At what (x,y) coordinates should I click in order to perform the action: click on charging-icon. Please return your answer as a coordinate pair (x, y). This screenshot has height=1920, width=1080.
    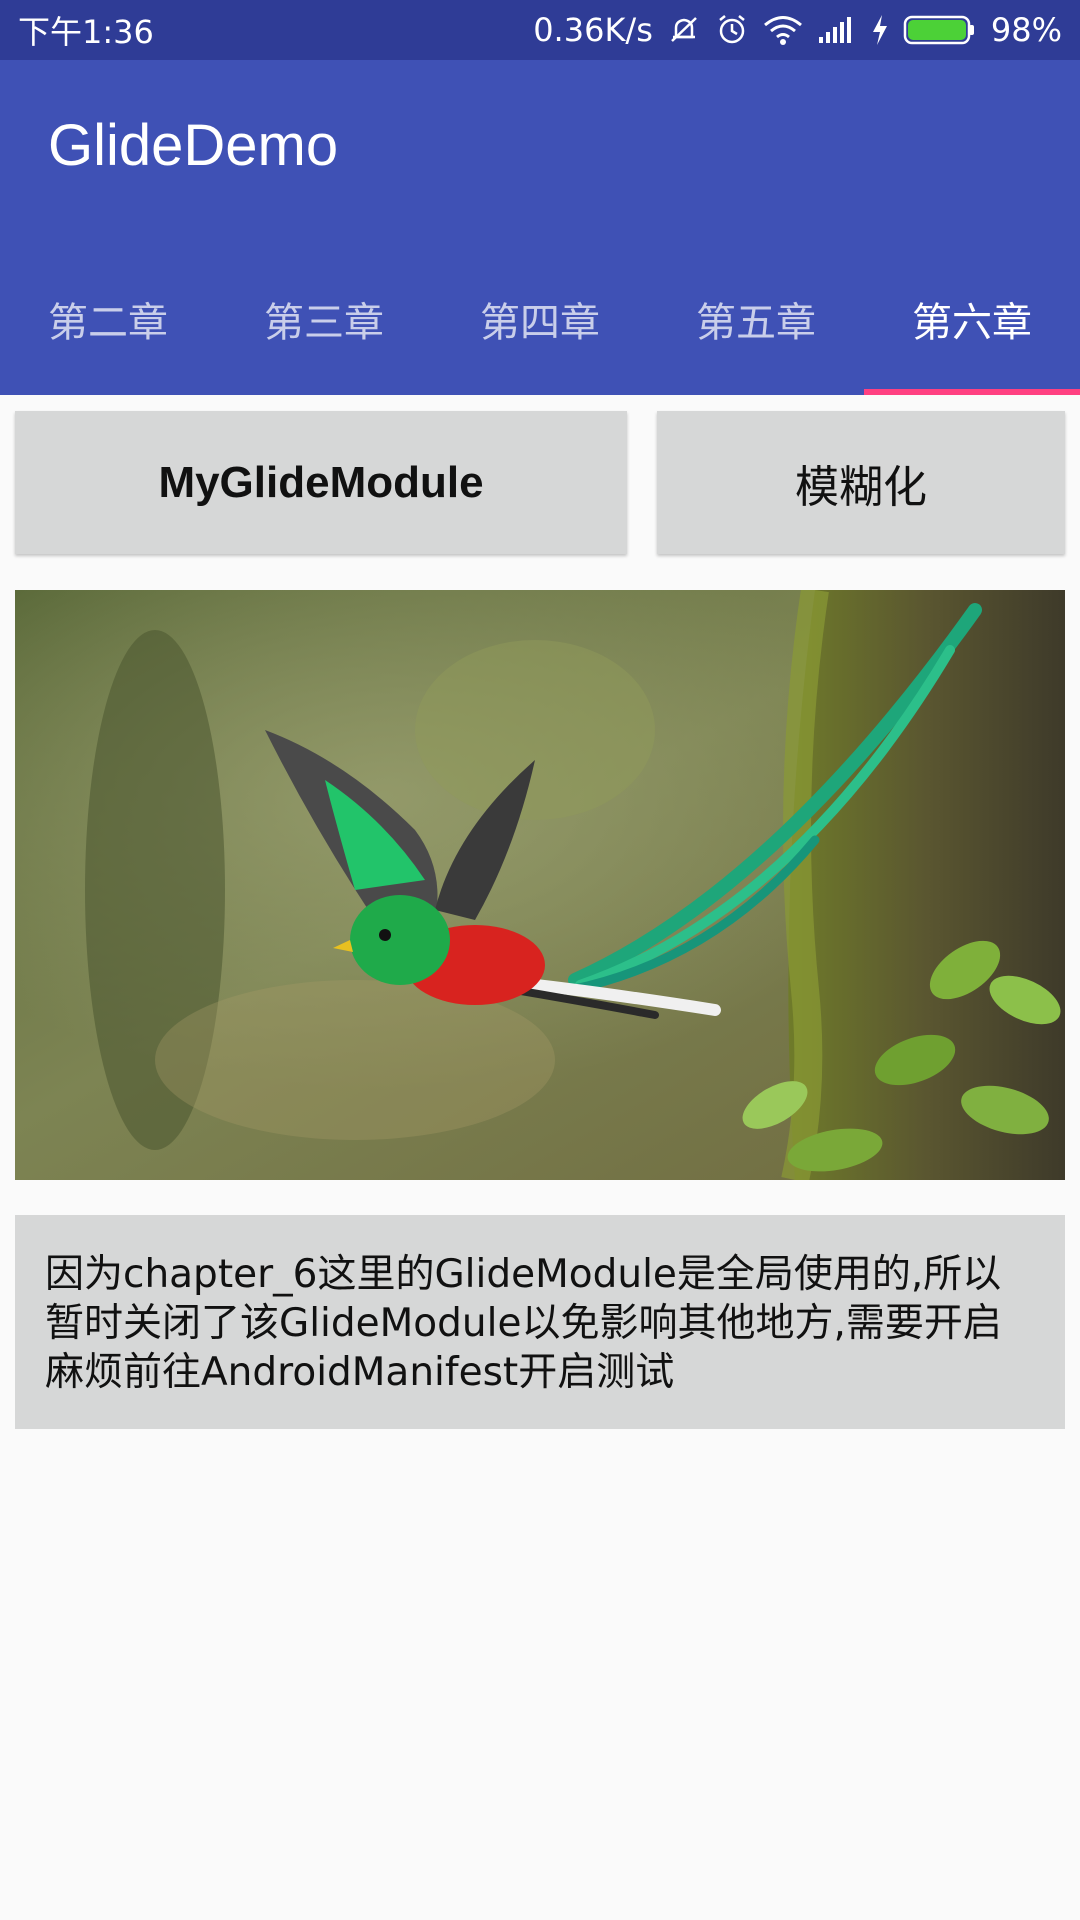
    Looking at the image, I should click on (880, 30).